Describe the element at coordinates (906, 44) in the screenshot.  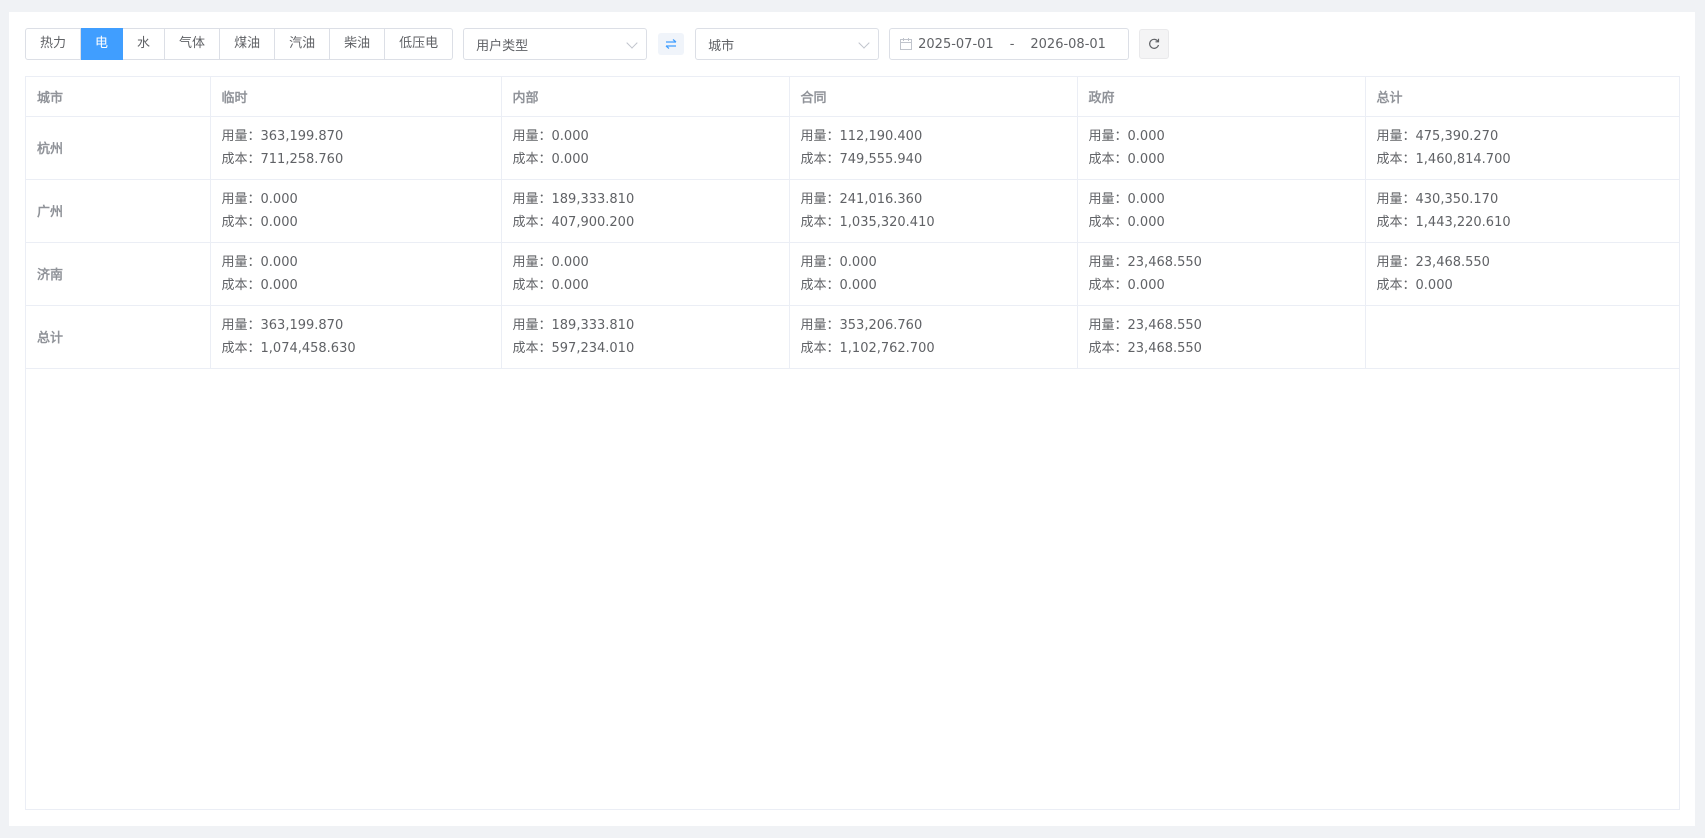
I see `calendar-icon` at that location.